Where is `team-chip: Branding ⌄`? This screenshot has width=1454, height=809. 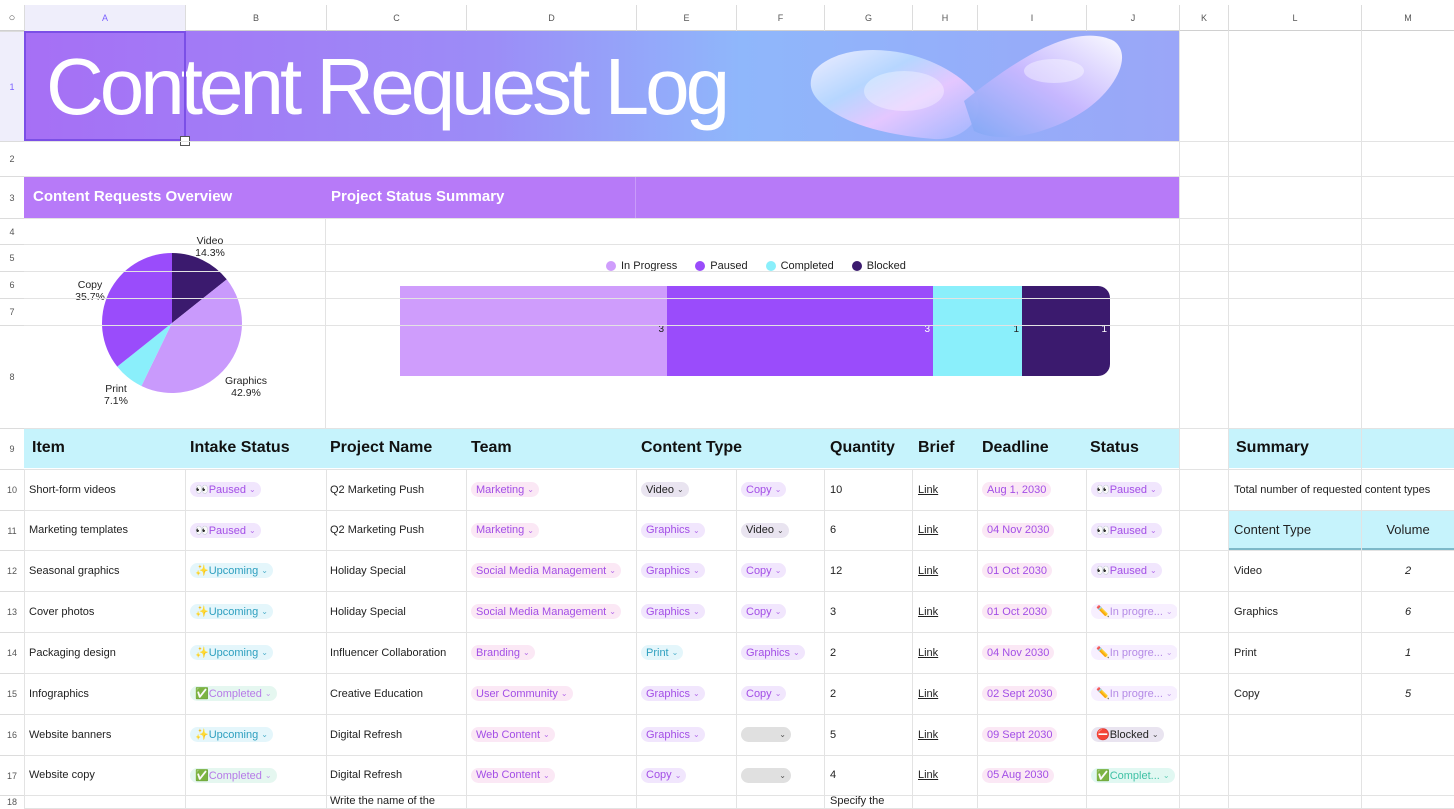 team-chip: Branding ⌄ is located at coordinates (503, 652).